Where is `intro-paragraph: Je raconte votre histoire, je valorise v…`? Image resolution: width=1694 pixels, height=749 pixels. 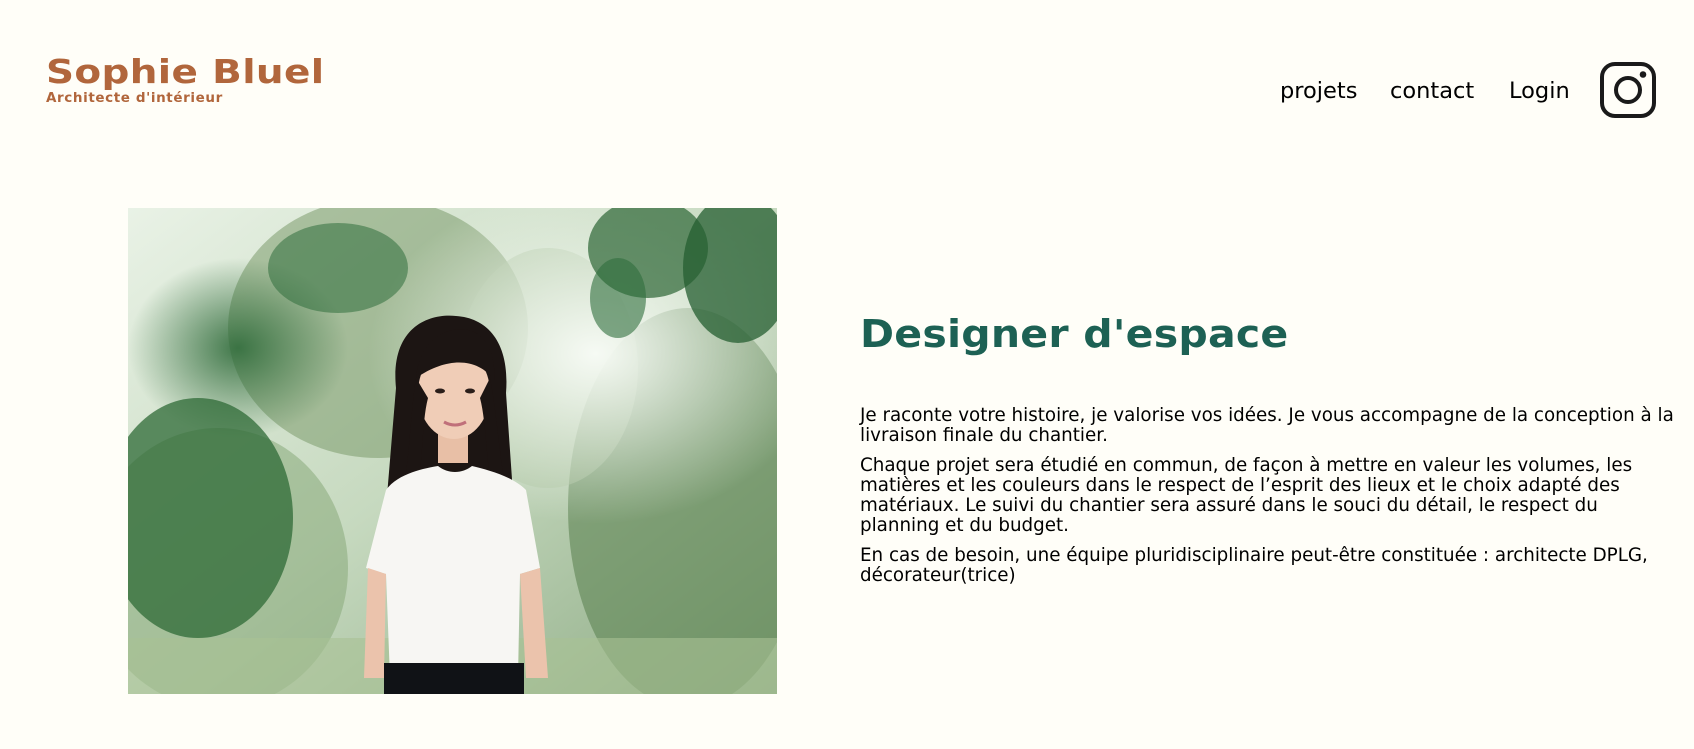
intro-paragraph: Je raconte votre histoire, je valorise v… is located at coordinates (1267, 425).